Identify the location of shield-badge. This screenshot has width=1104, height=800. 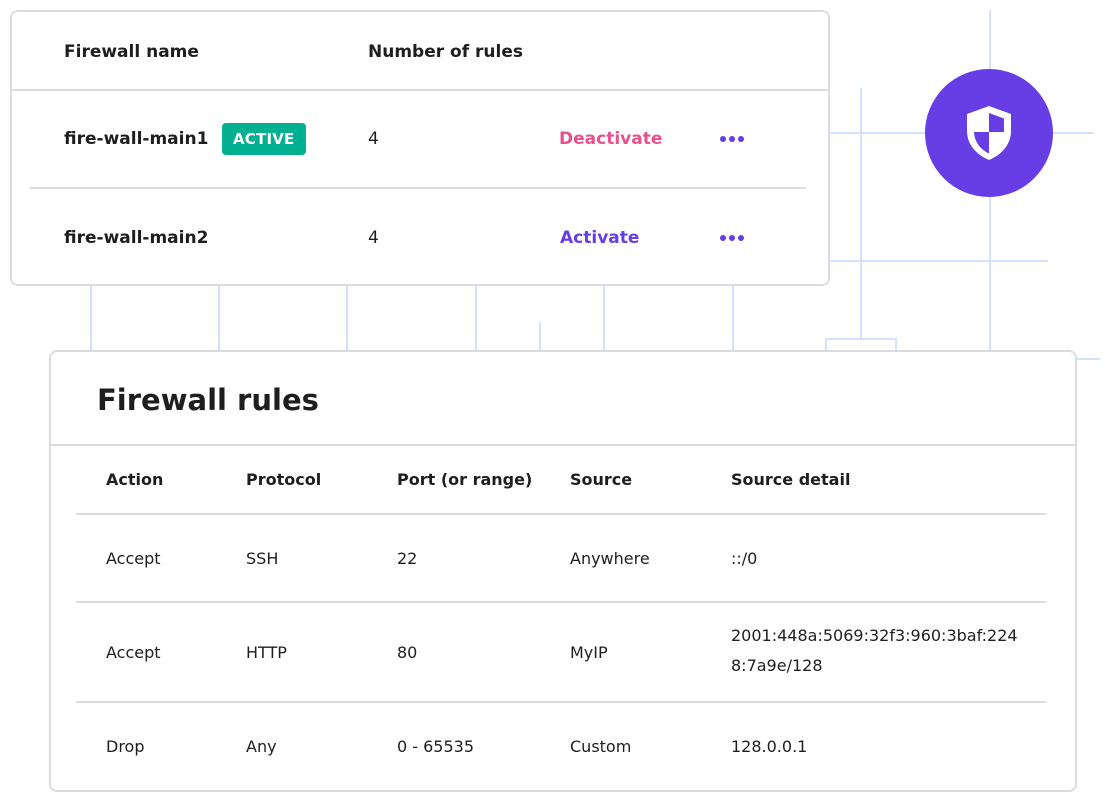
(989, 133).